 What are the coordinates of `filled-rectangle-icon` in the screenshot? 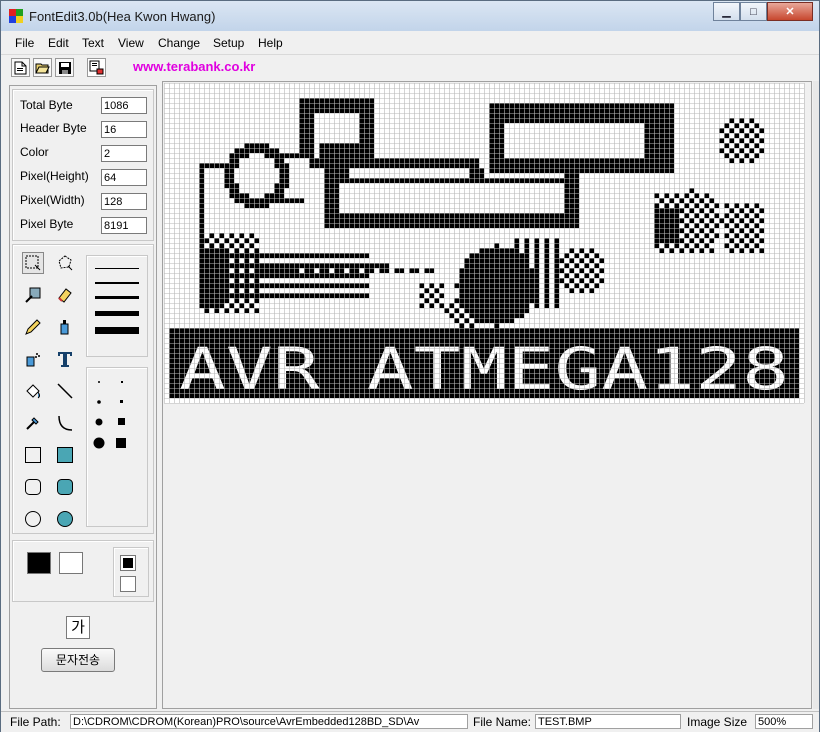 It's located at (65, 455).